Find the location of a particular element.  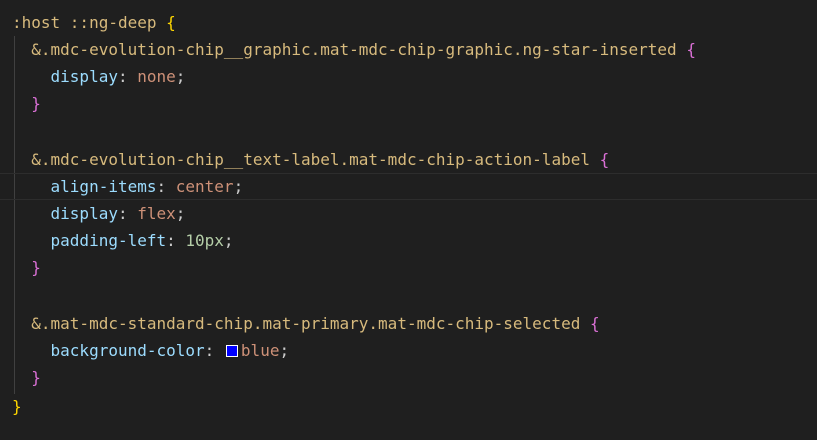

code-line-15: } is located at coordinates (408, 406).